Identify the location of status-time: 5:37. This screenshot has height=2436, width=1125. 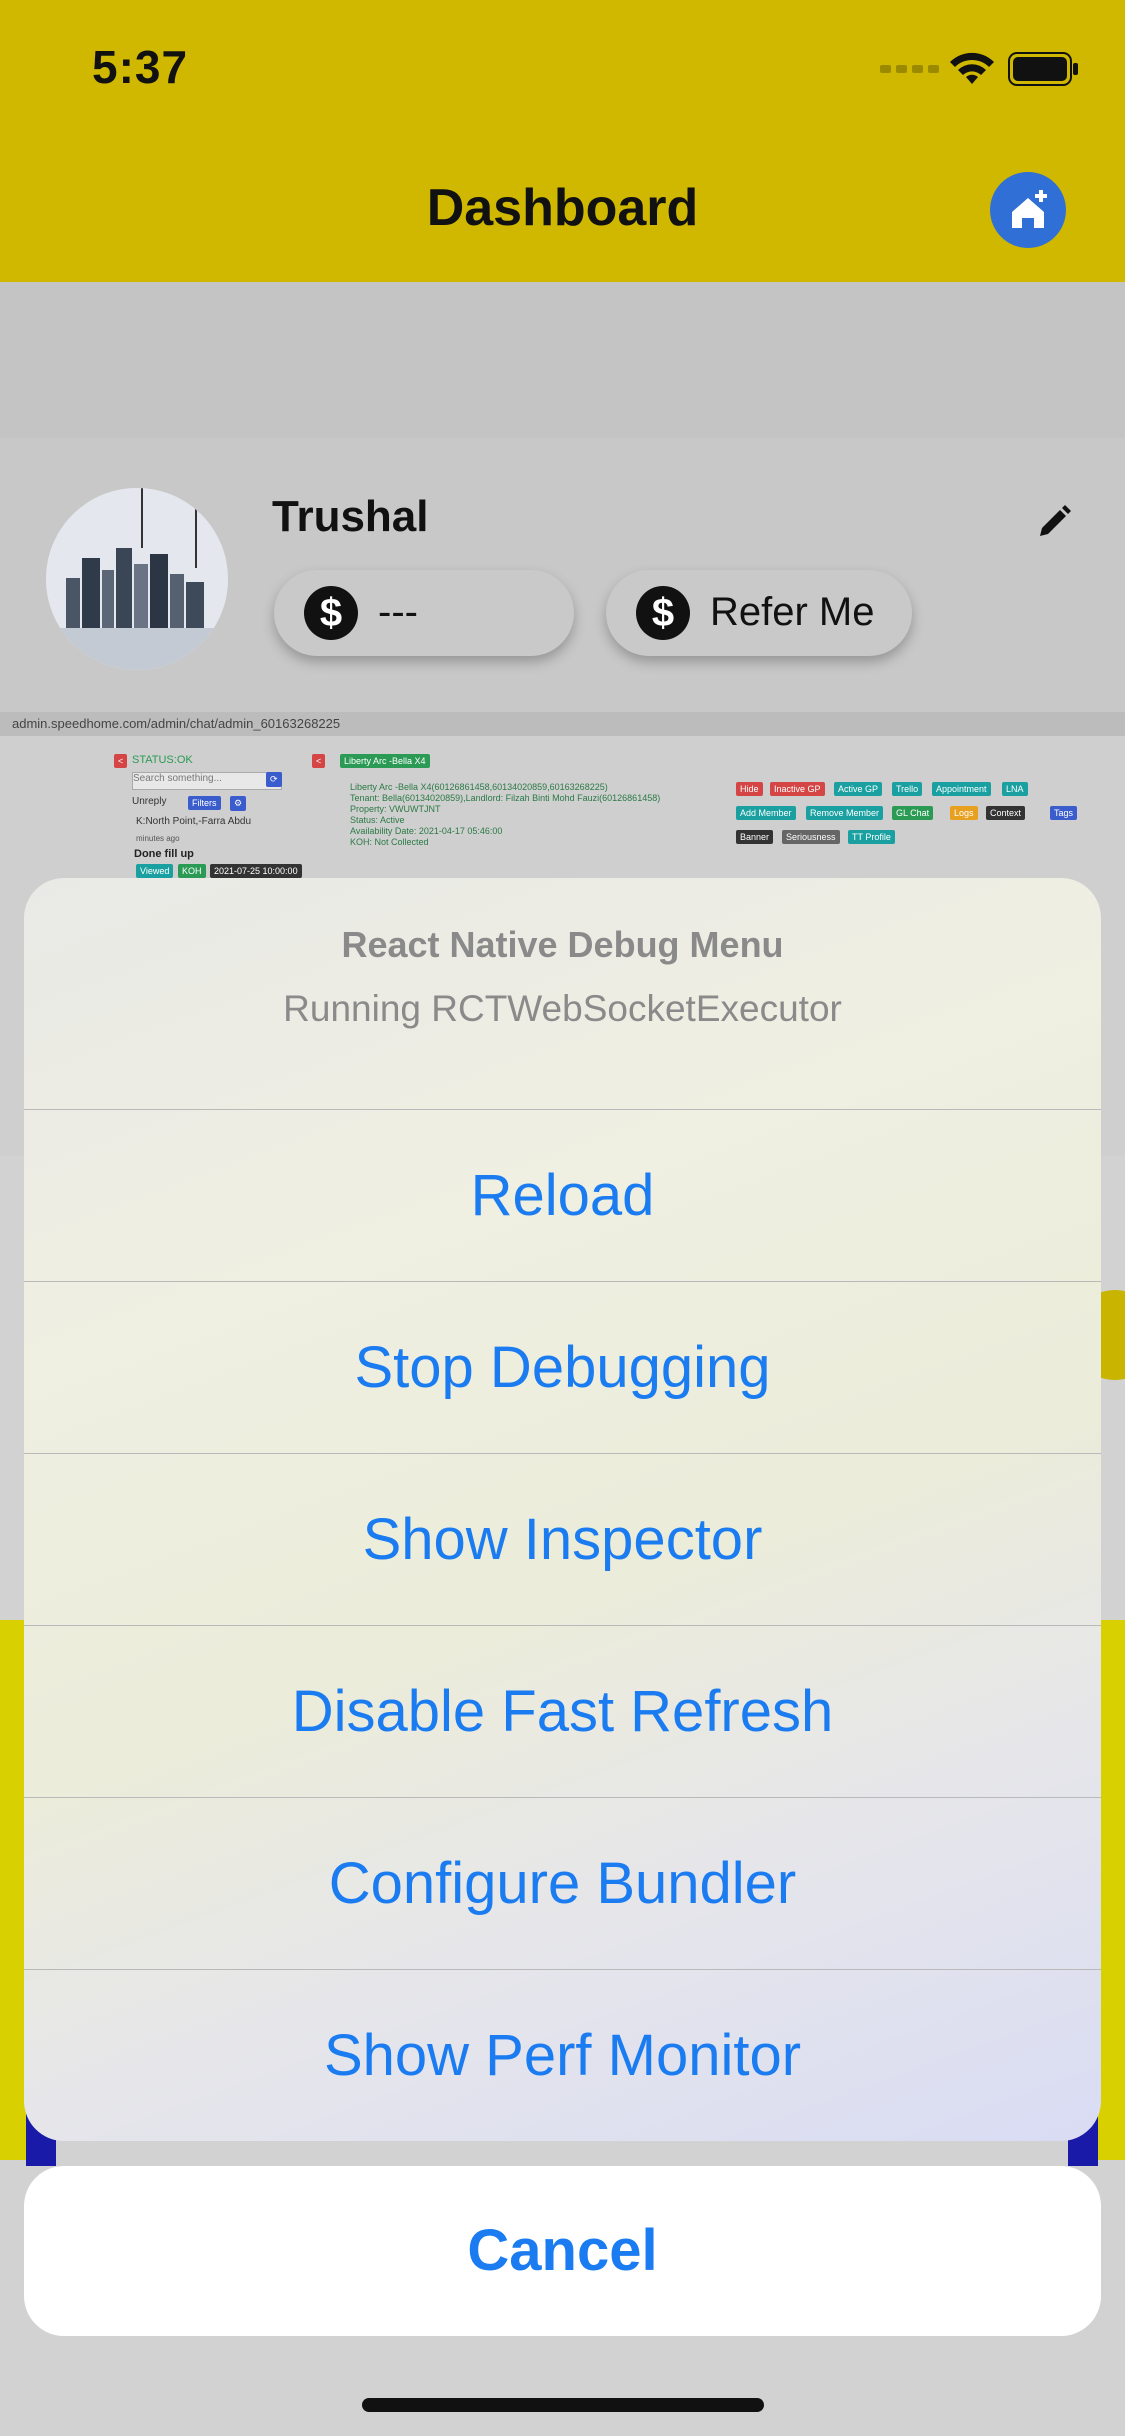
(140, 67).